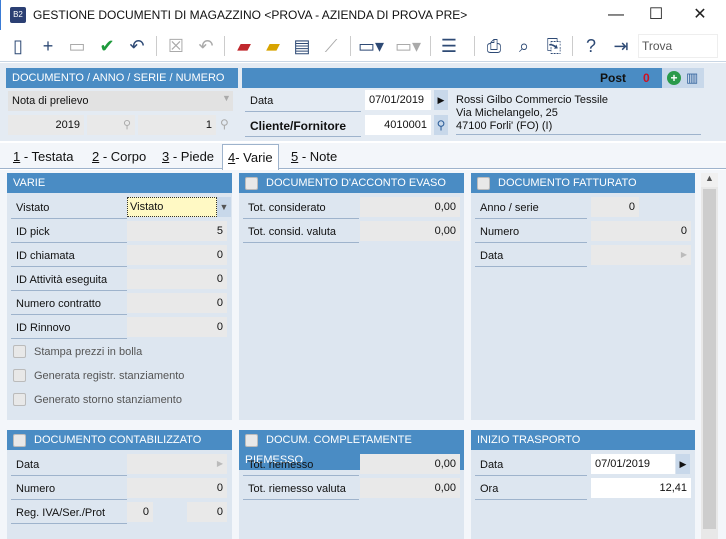  Describe the element at coordinates (683, 464) in the screenshot. I see `trasporto-date-arrow-icon: ▶` at that location.